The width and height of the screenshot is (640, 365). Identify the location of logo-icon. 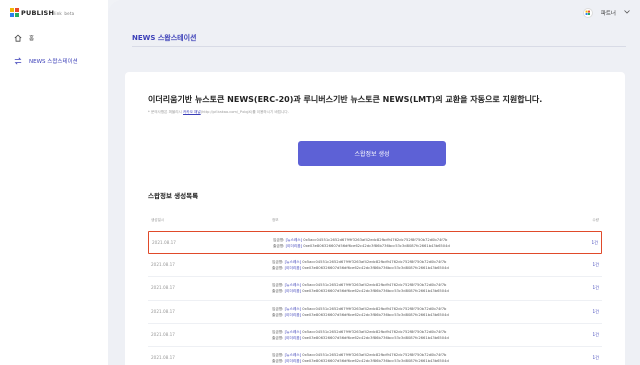
(14, 12).